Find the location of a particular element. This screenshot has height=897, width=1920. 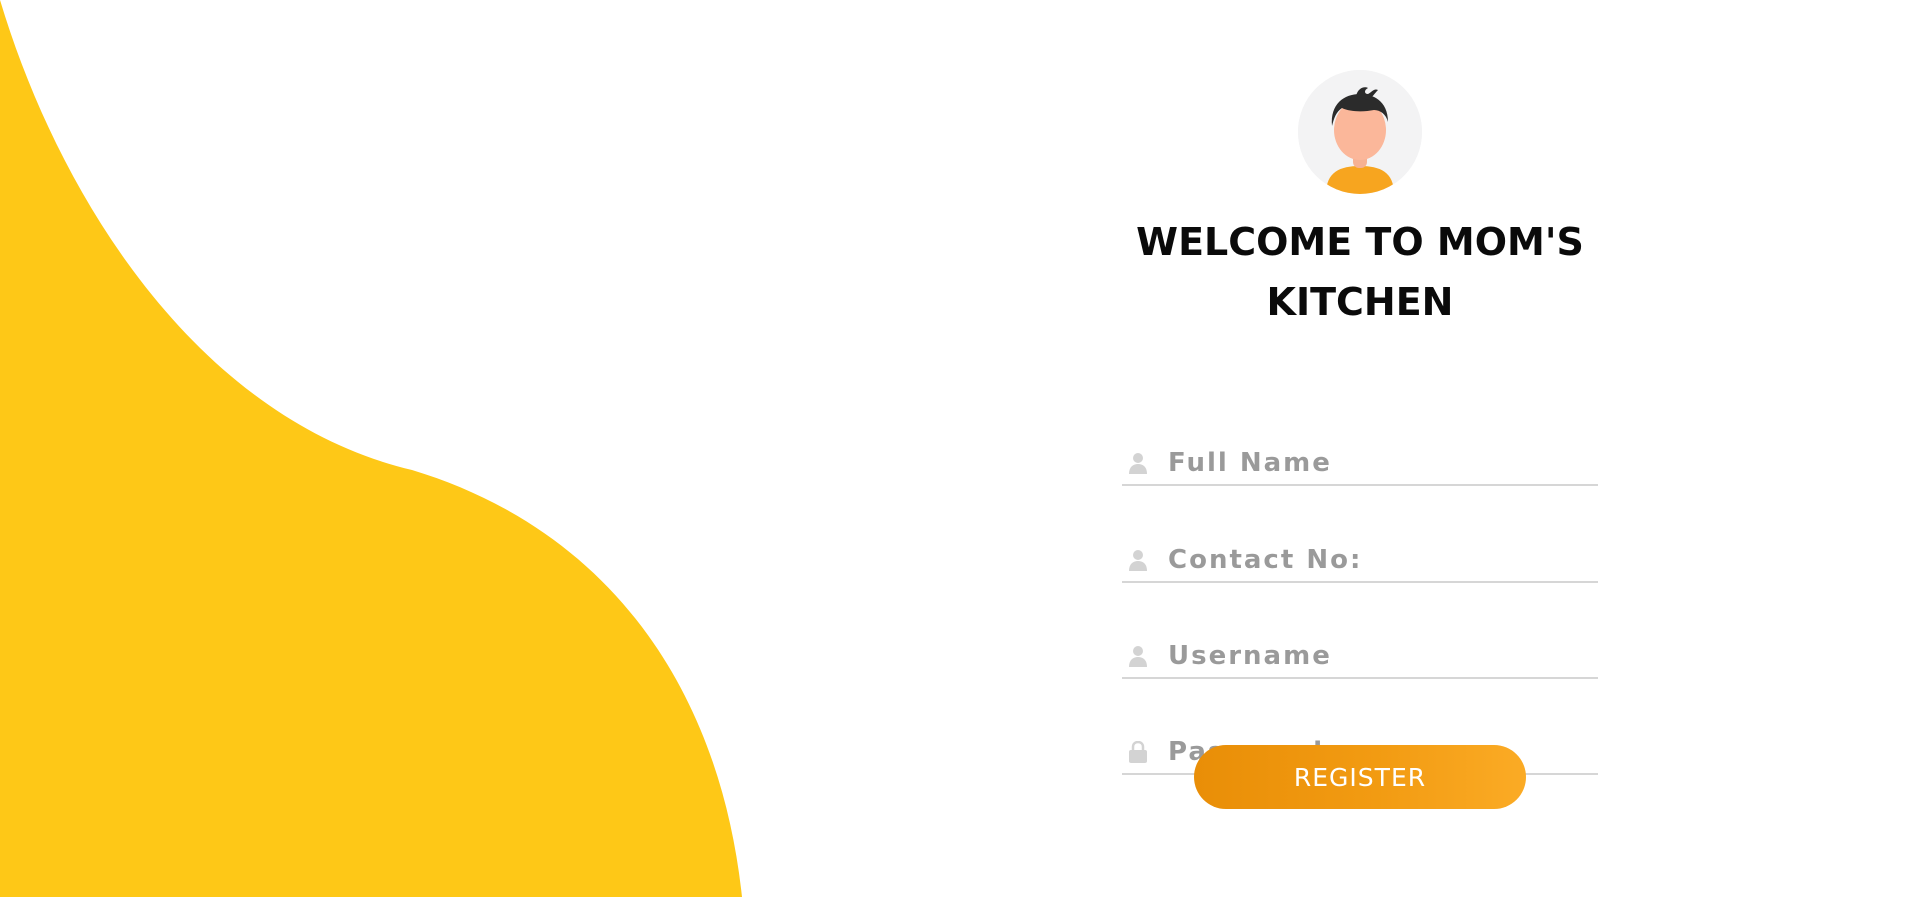

username-input is located at coordinates (1378, 656).